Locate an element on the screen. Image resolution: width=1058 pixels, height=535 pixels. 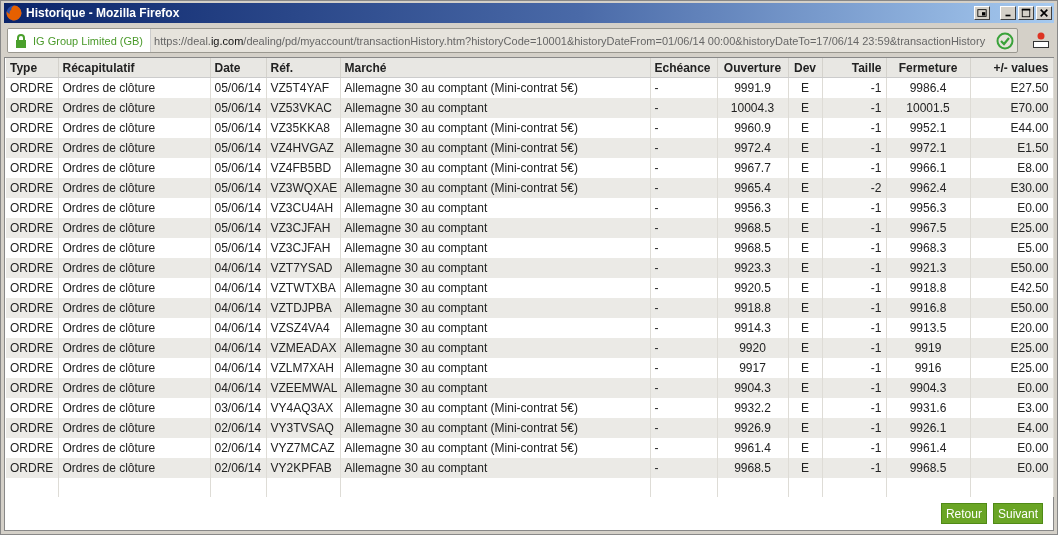
close-icon is located at coordinates (1044, 13).